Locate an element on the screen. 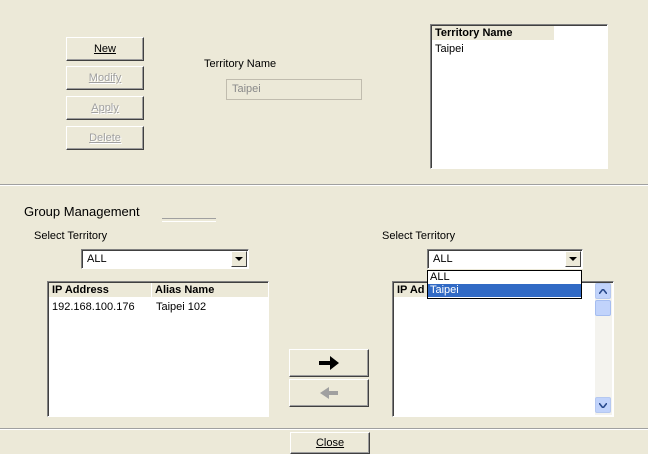 The height and width of the screenshot is (454, 648). territory-list-item: Taipei is located at coordinates (449, 49).